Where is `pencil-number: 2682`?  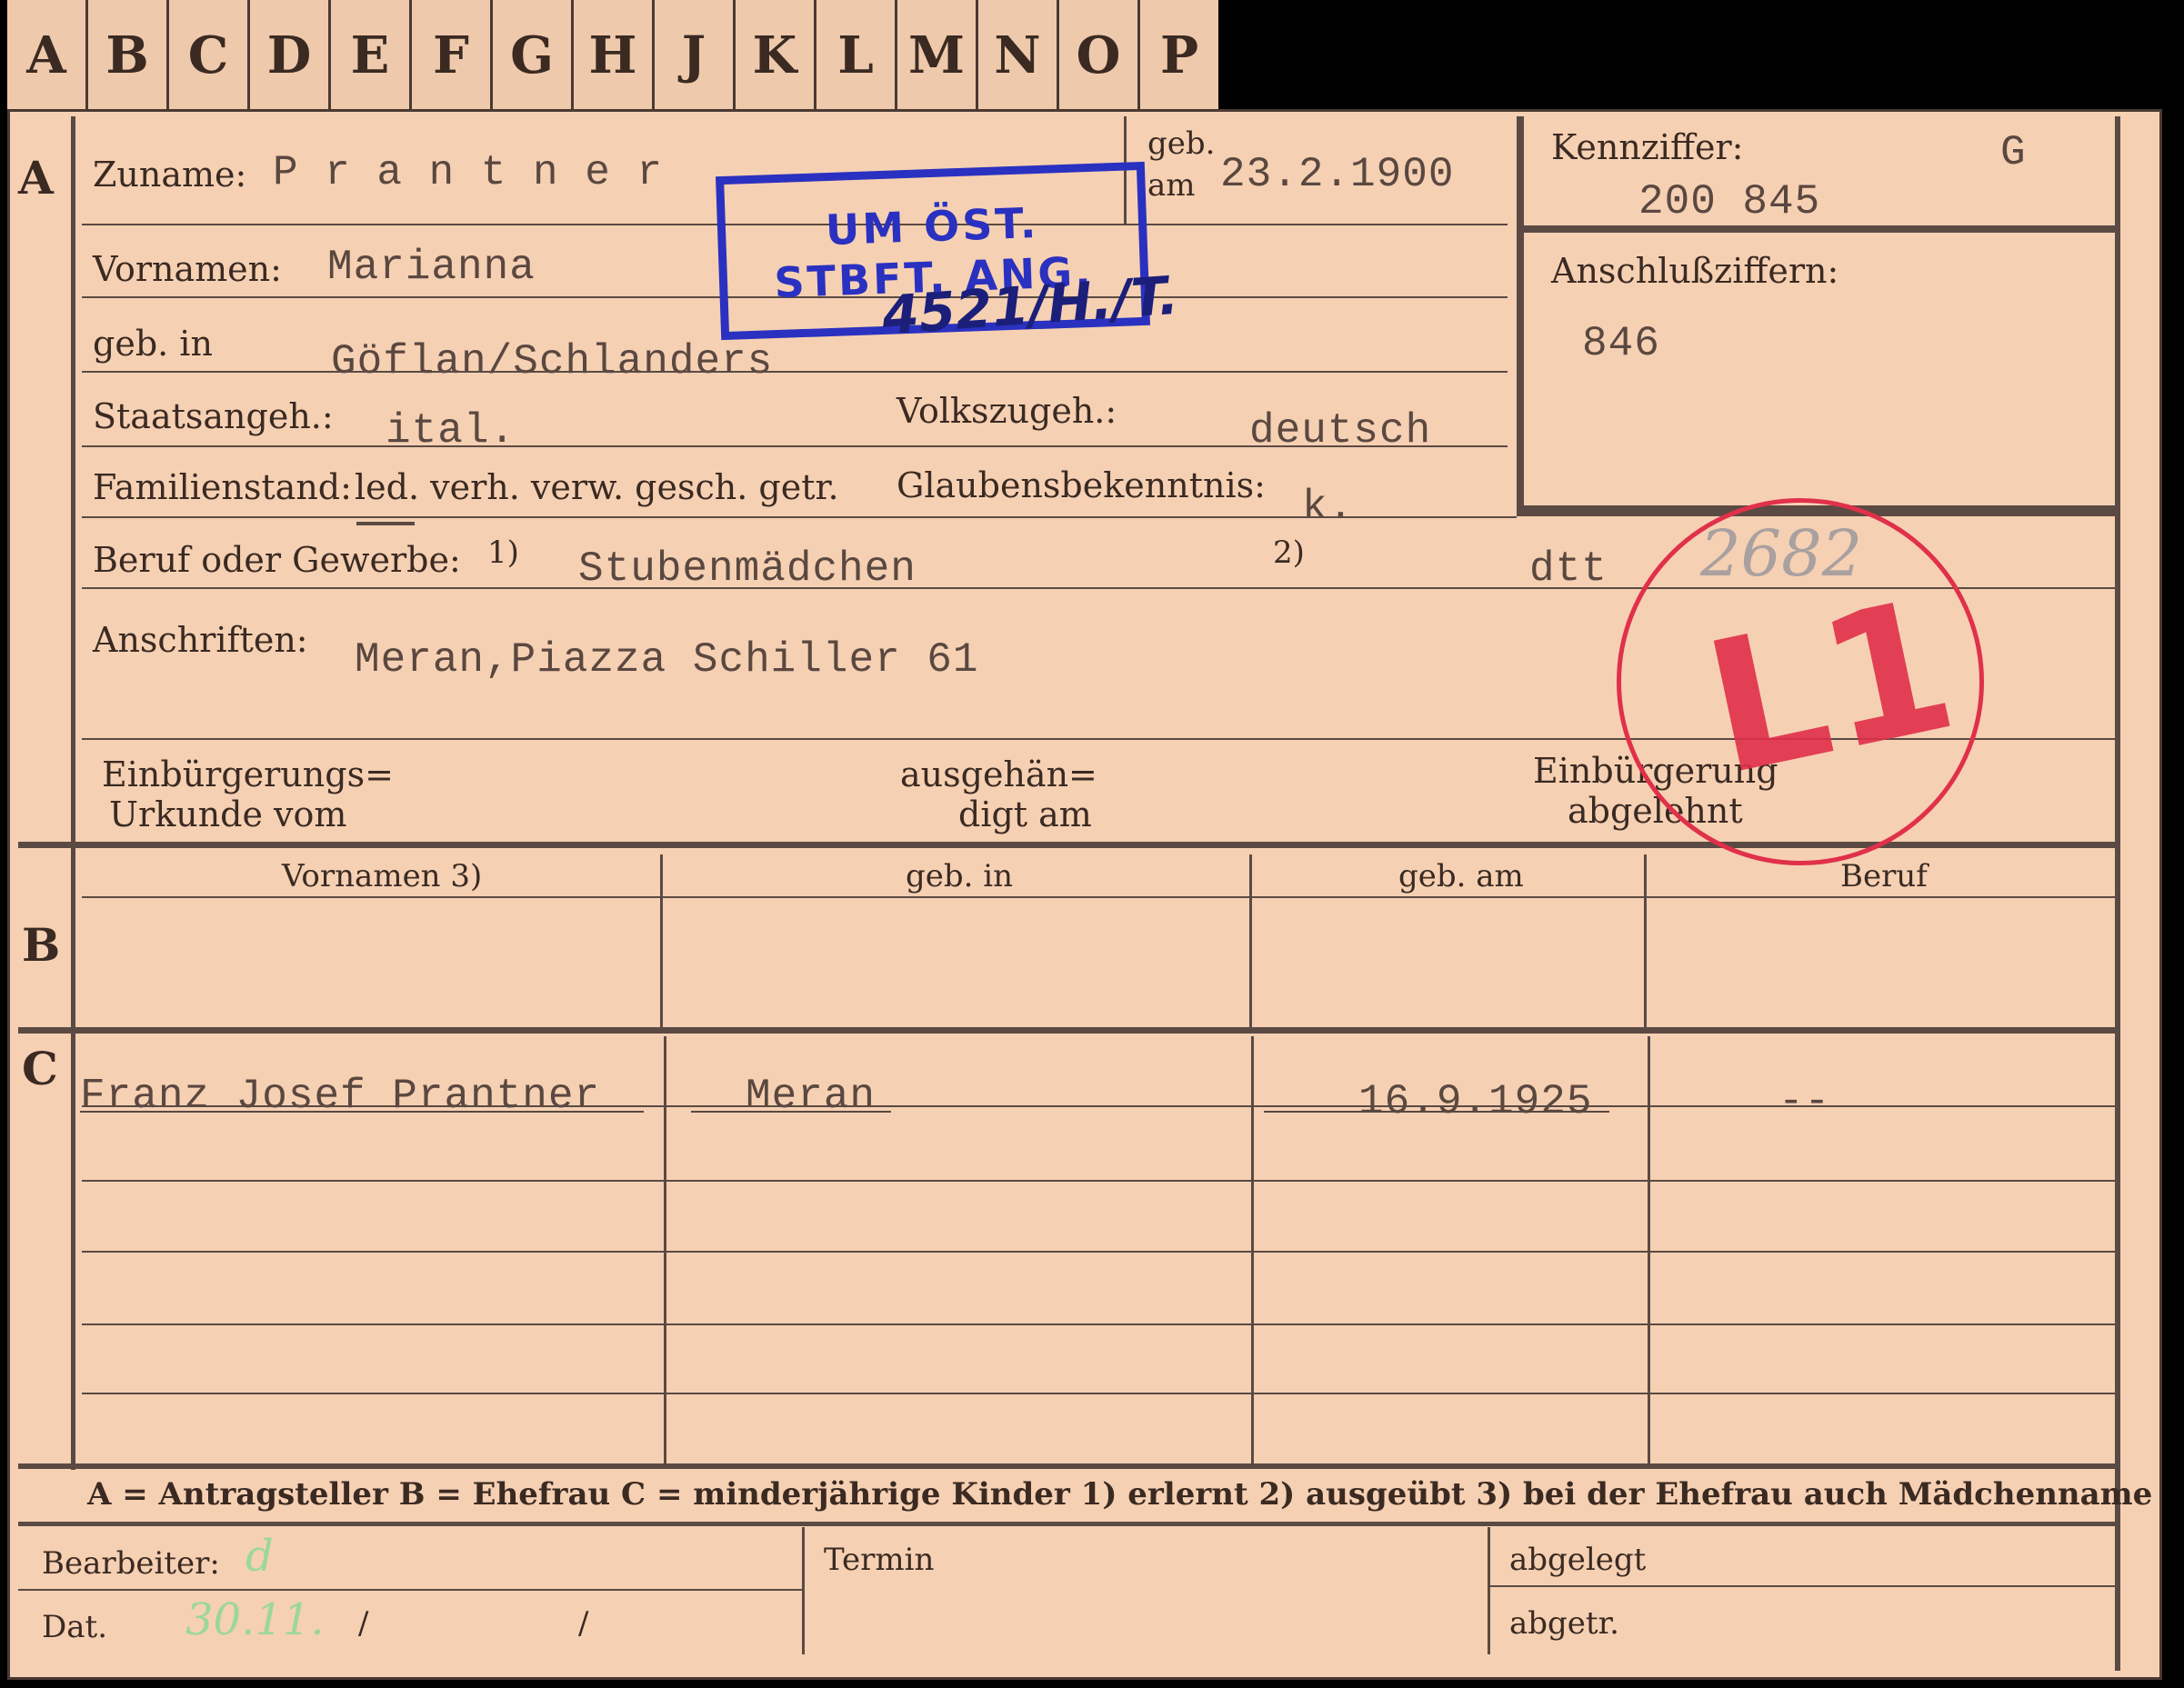
pencil-number: 2682 is located at coordinates (1781, 553).